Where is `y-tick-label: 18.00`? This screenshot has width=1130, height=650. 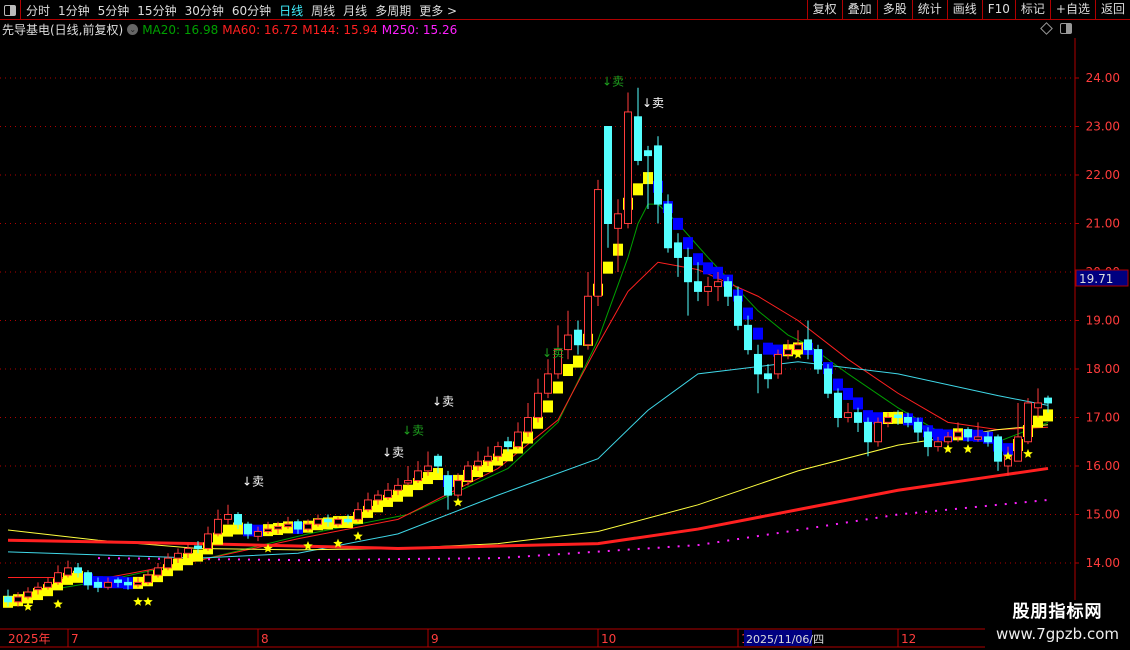 y-tick-label: 18.00 is located at coordinates (1103, 369).